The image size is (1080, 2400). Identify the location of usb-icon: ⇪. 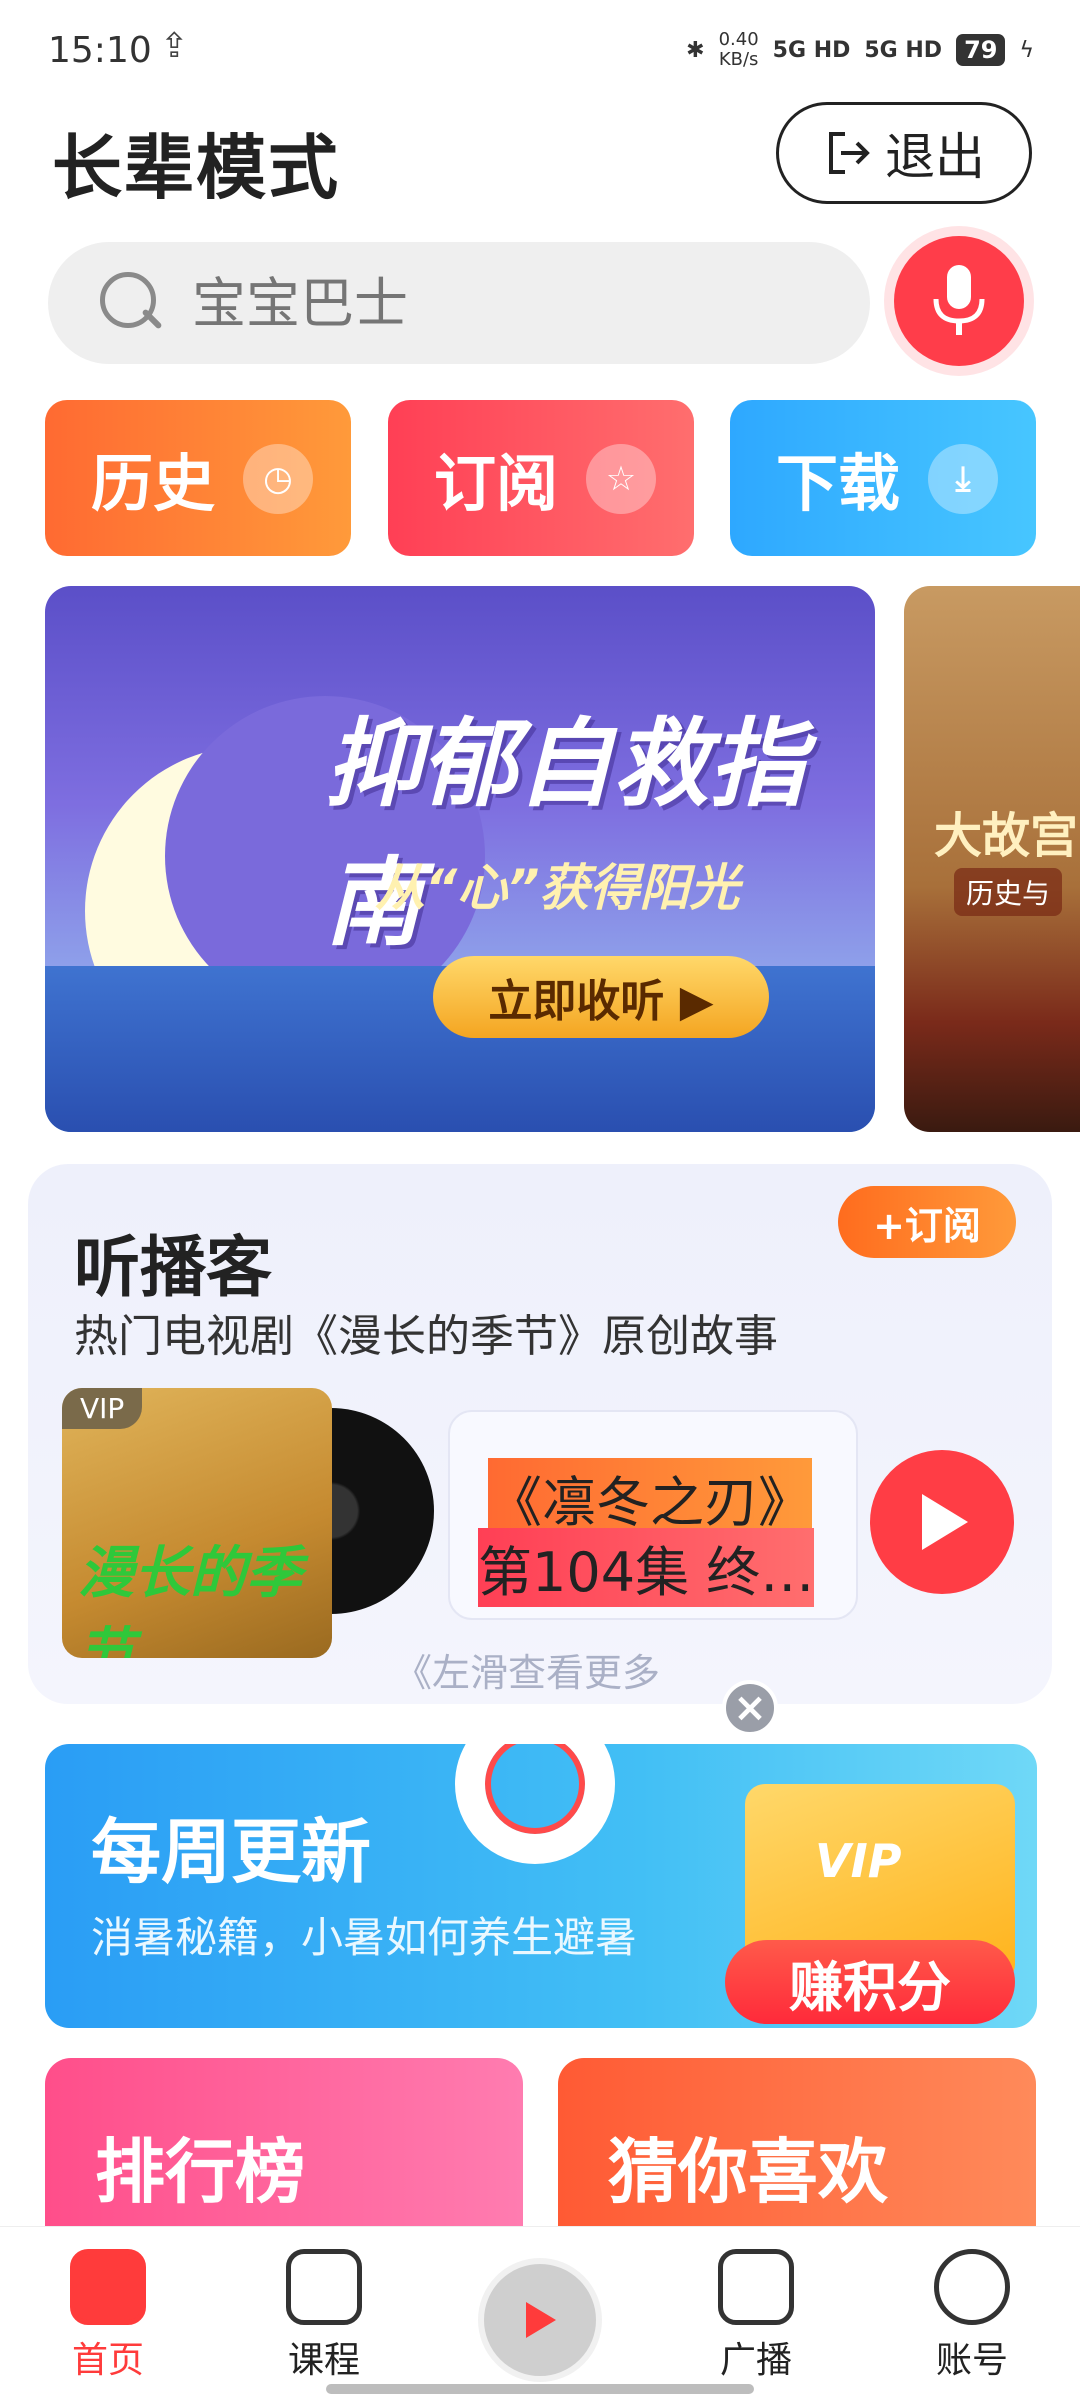
(174, 46).